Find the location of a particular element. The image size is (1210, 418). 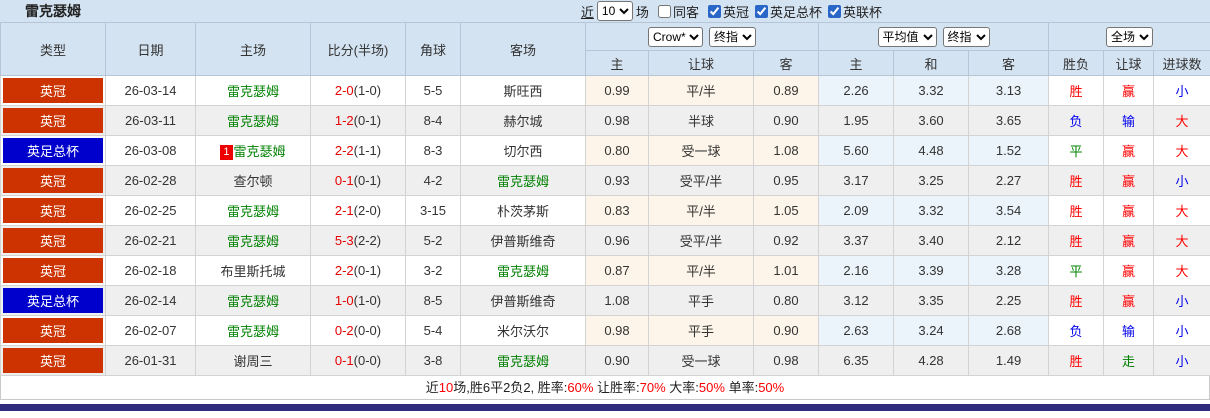

away-team: 赫尔城 is located at coordinates (523, 120).